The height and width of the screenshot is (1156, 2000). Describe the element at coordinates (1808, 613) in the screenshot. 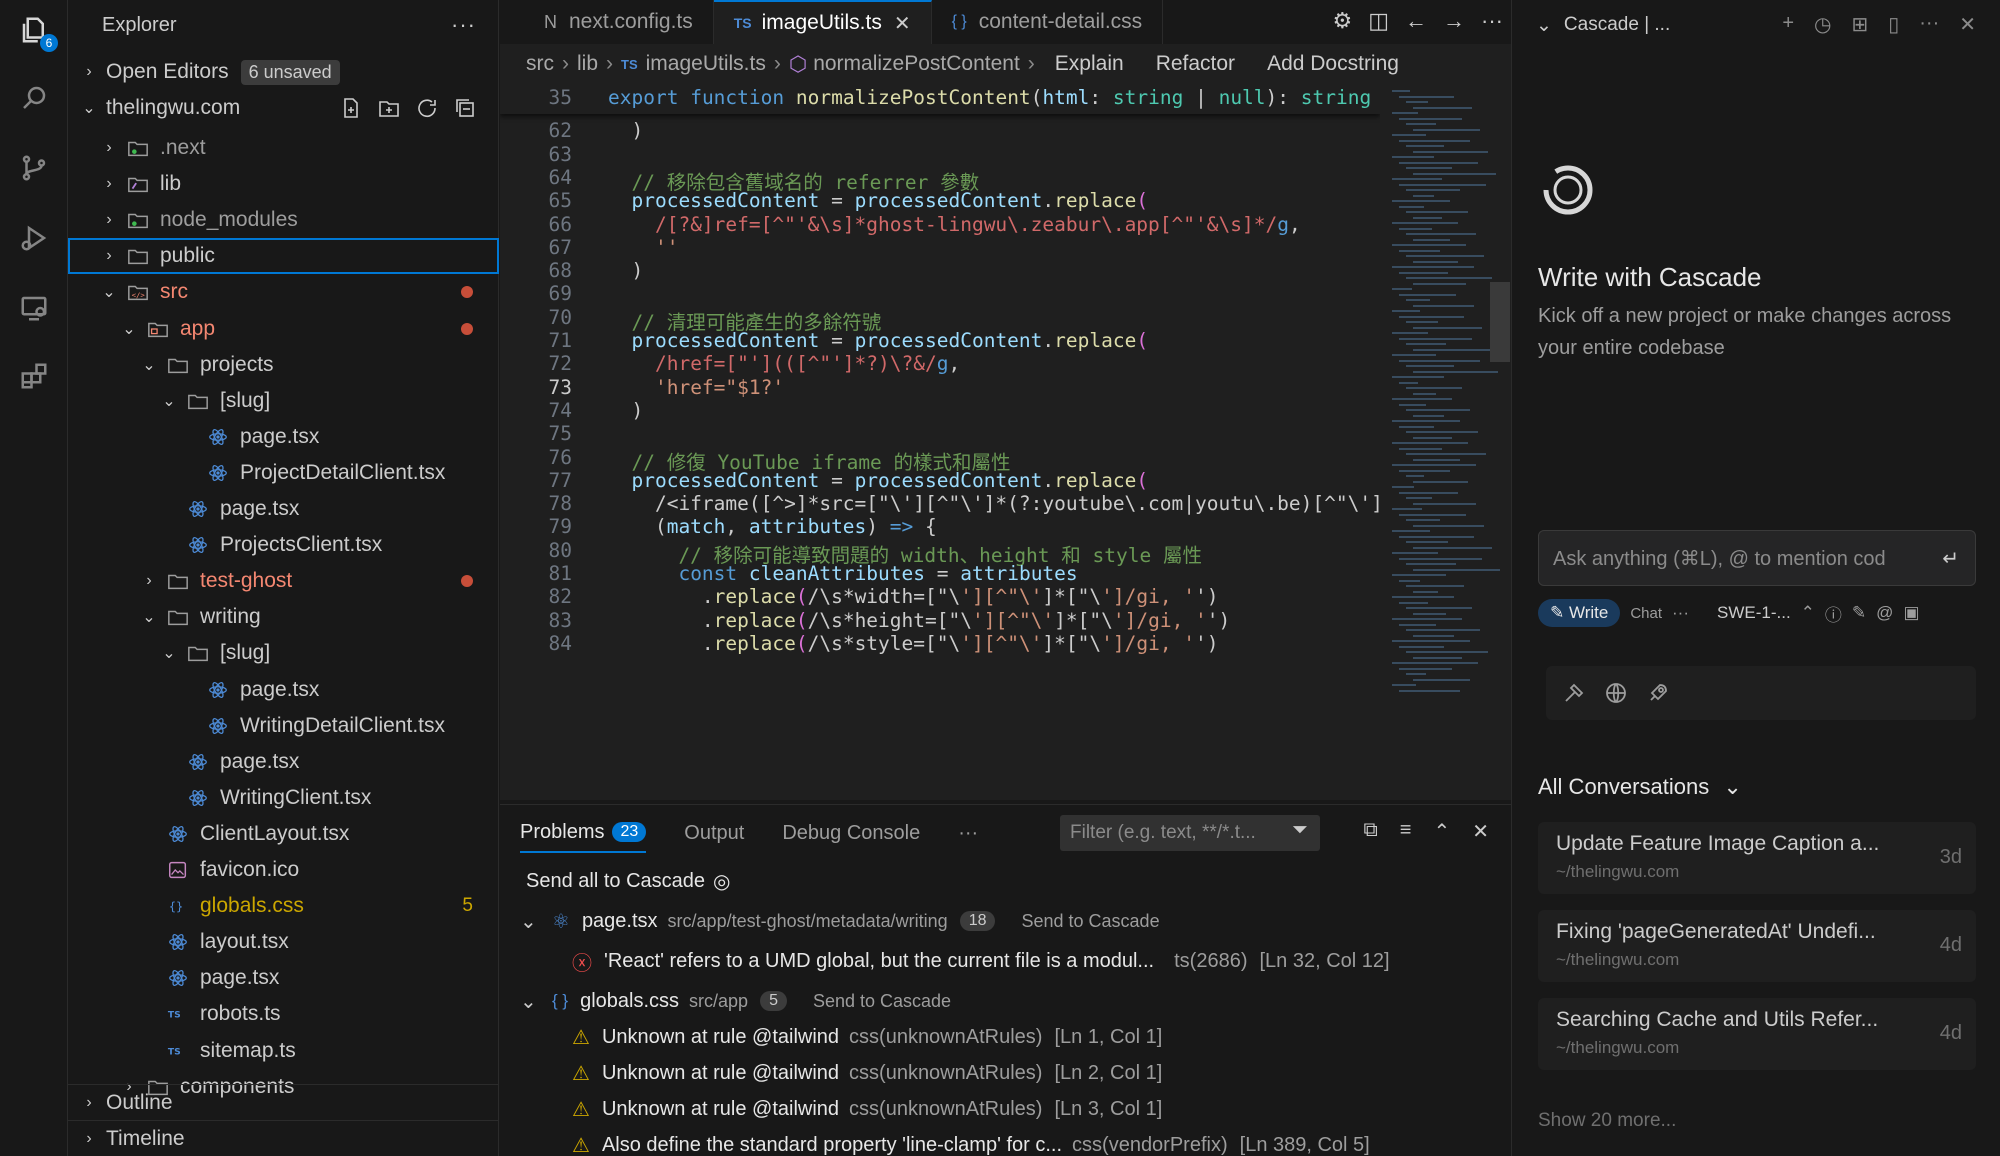

I see `chevron-up-icon: ⌃` at that location.